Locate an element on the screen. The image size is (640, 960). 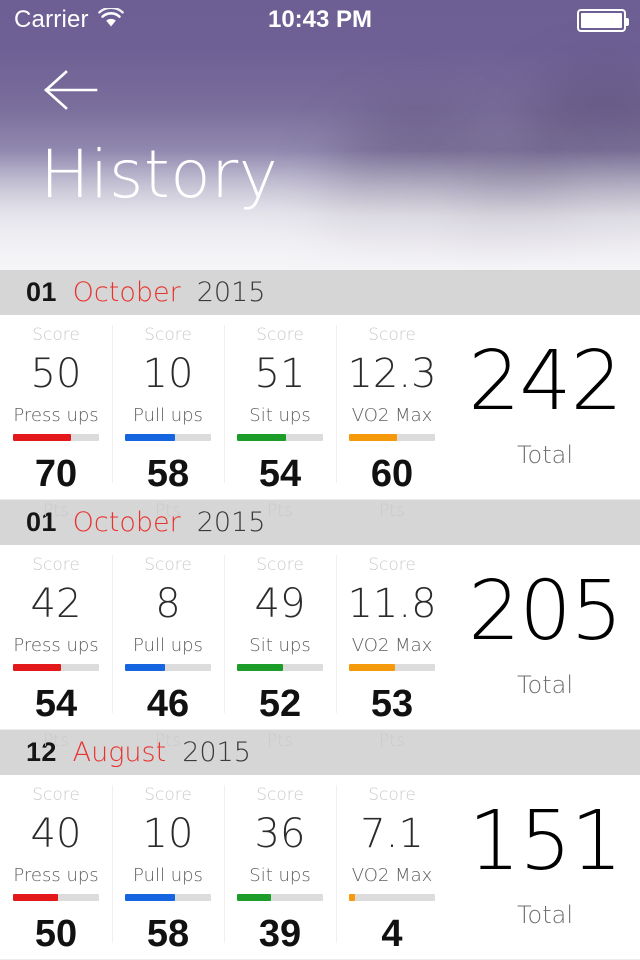
arrow-left-icon is located at coordinates (70, 96).